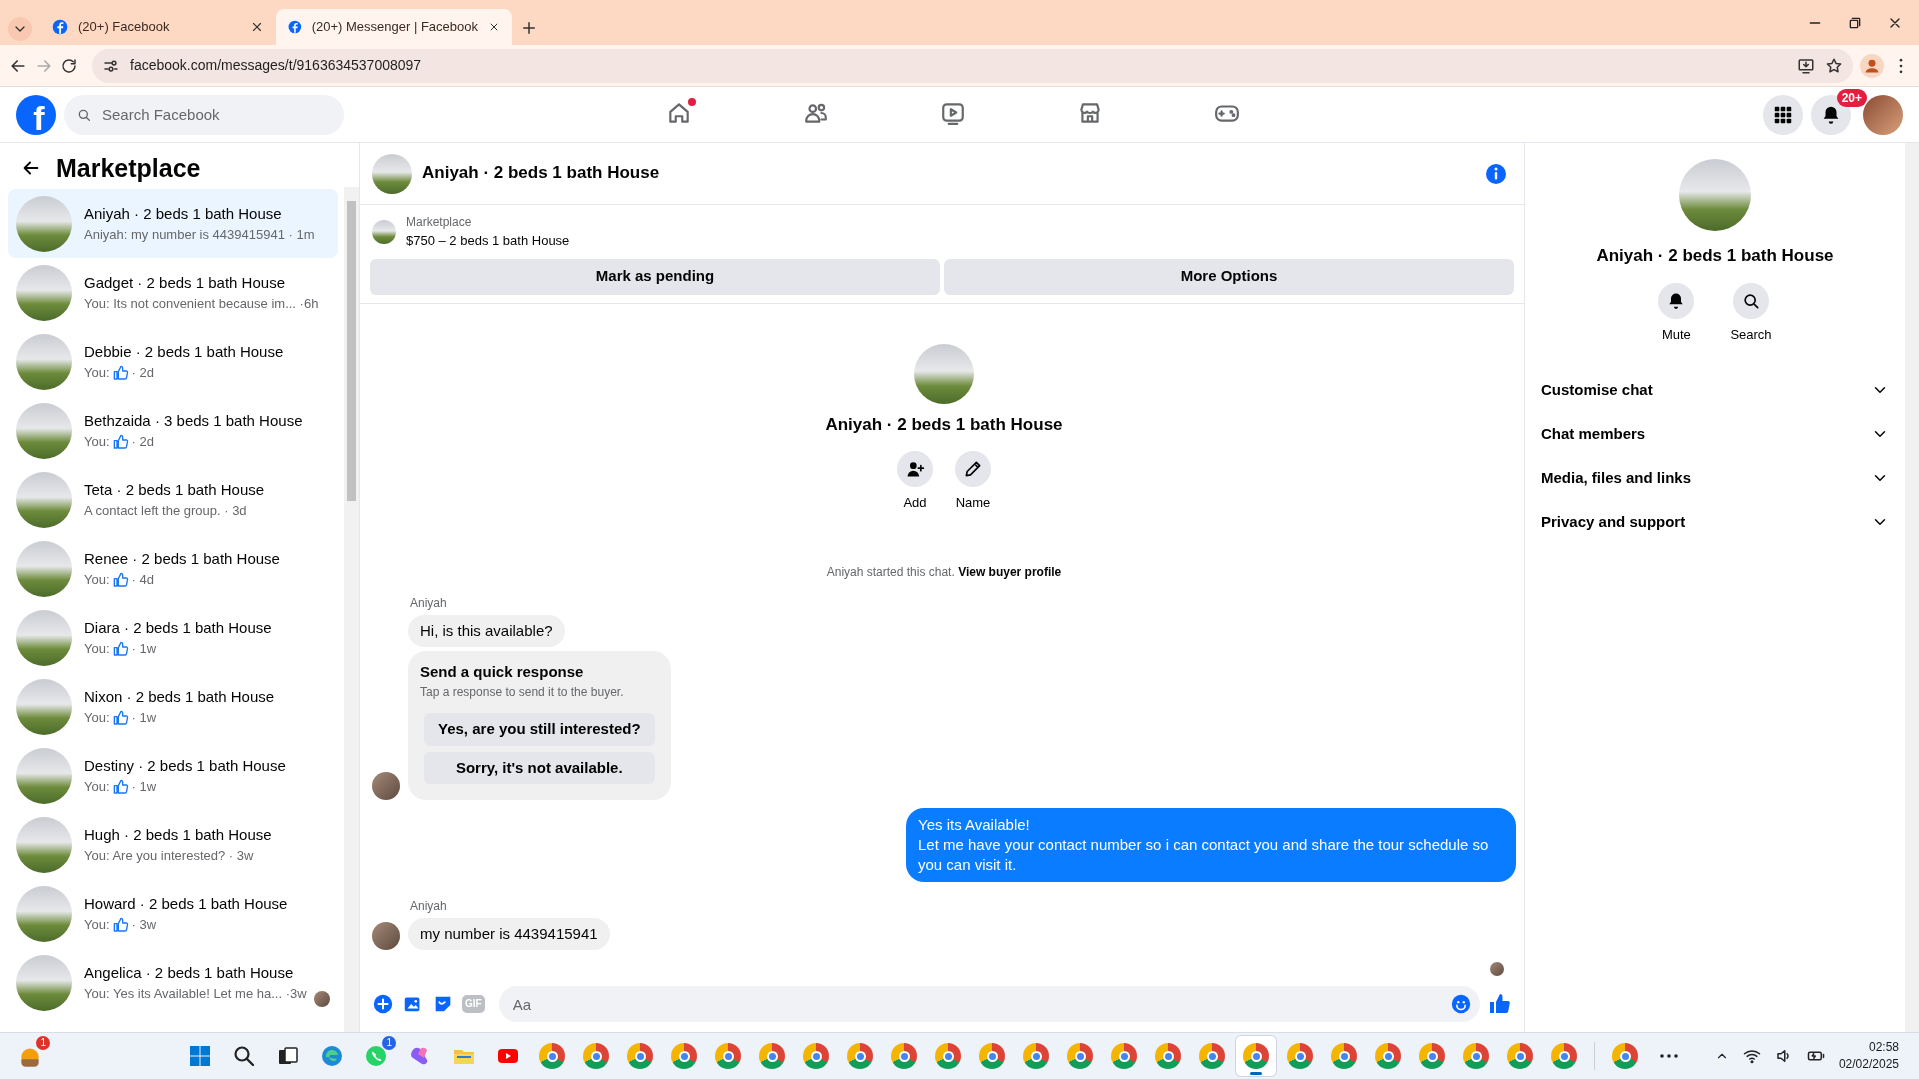 The width and height of the screenshot is (1919, 1079). Describe the element at coordinates (179, 696) in the screenshot. I see `conversation-title: Nixon · 2 beds 1 bath House` at that location.